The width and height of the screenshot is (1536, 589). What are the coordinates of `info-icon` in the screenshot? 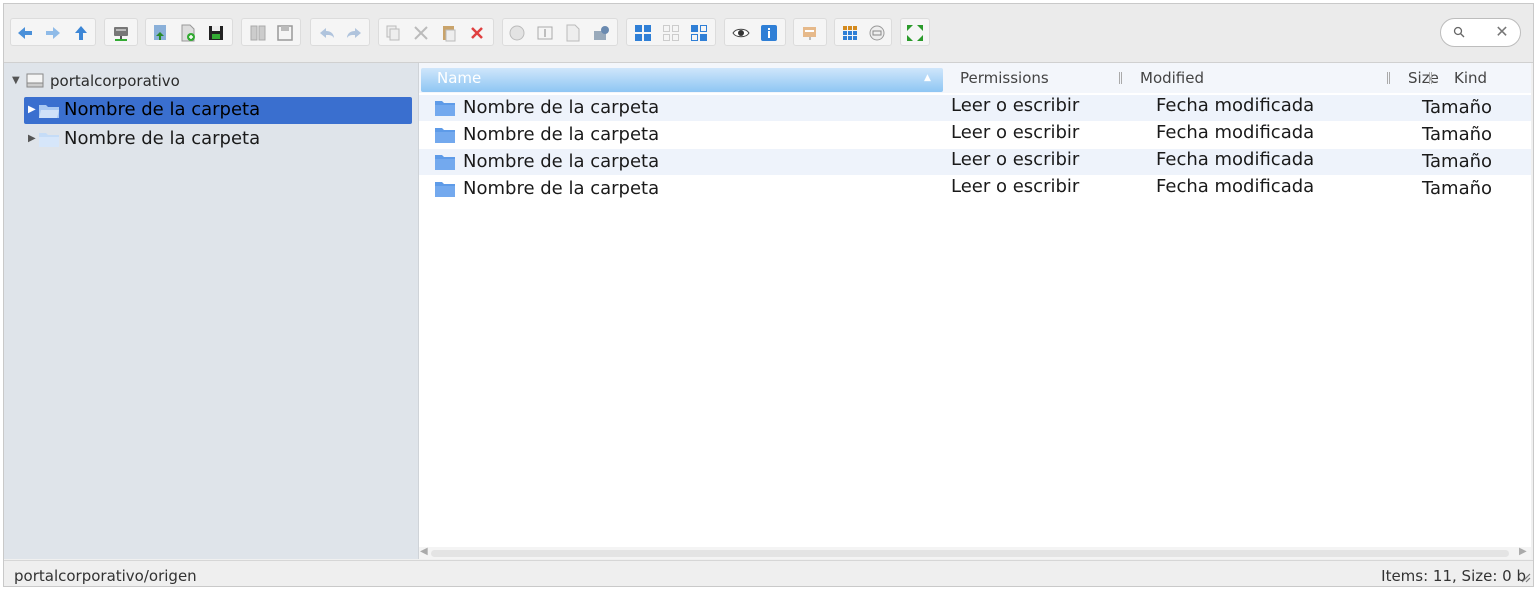 It's located at (769, 33).